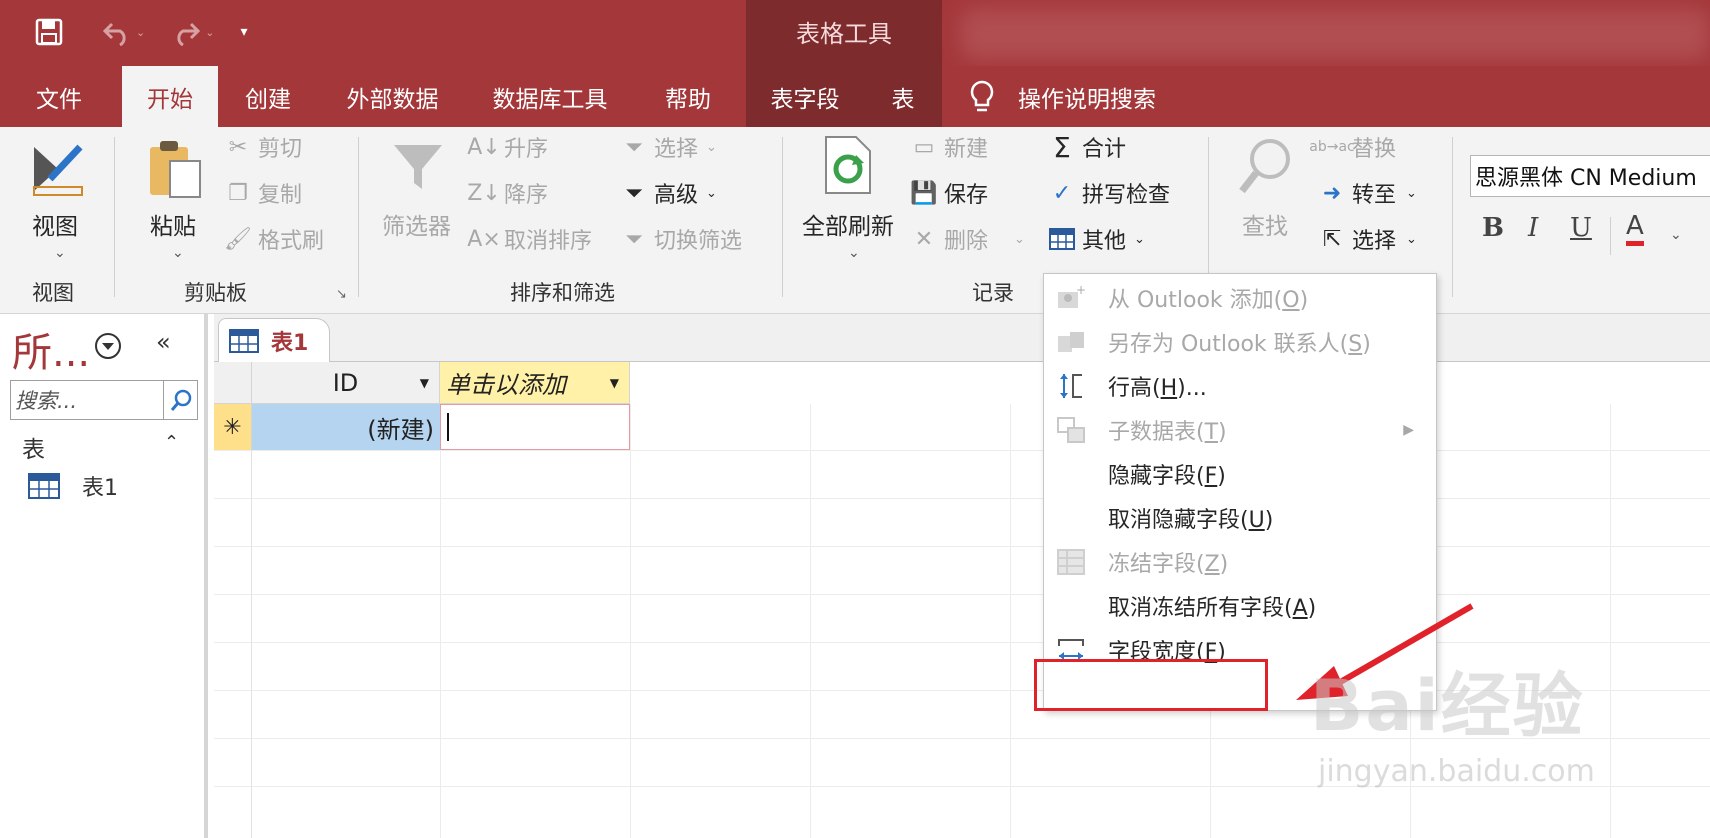 The width and height of the screenshot is (1710, 838). Describe the element at coordinates (1240, 298) in the screenshot. I see `menu-item-add-from-outlook: + 从 Outlook 添加(O)` at that location.